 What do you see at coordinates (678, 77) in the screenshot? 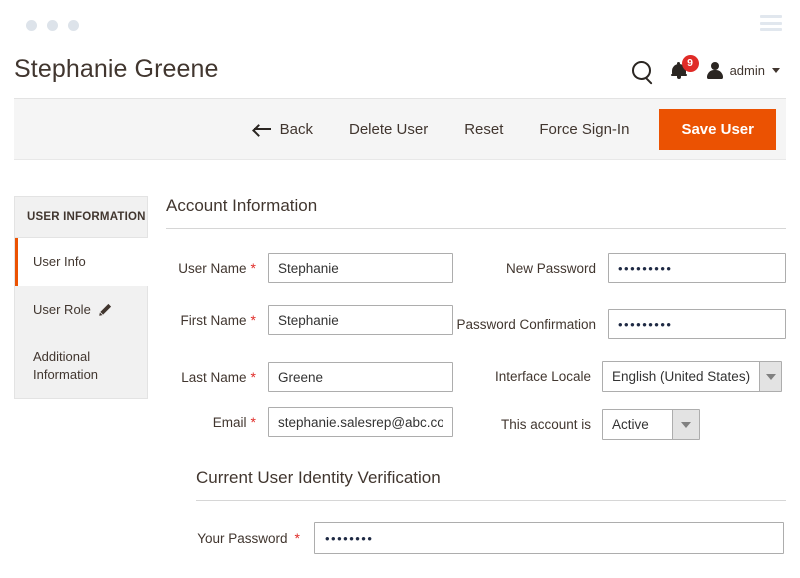
I see `bell-clapper` at bounding box center [678, 77].